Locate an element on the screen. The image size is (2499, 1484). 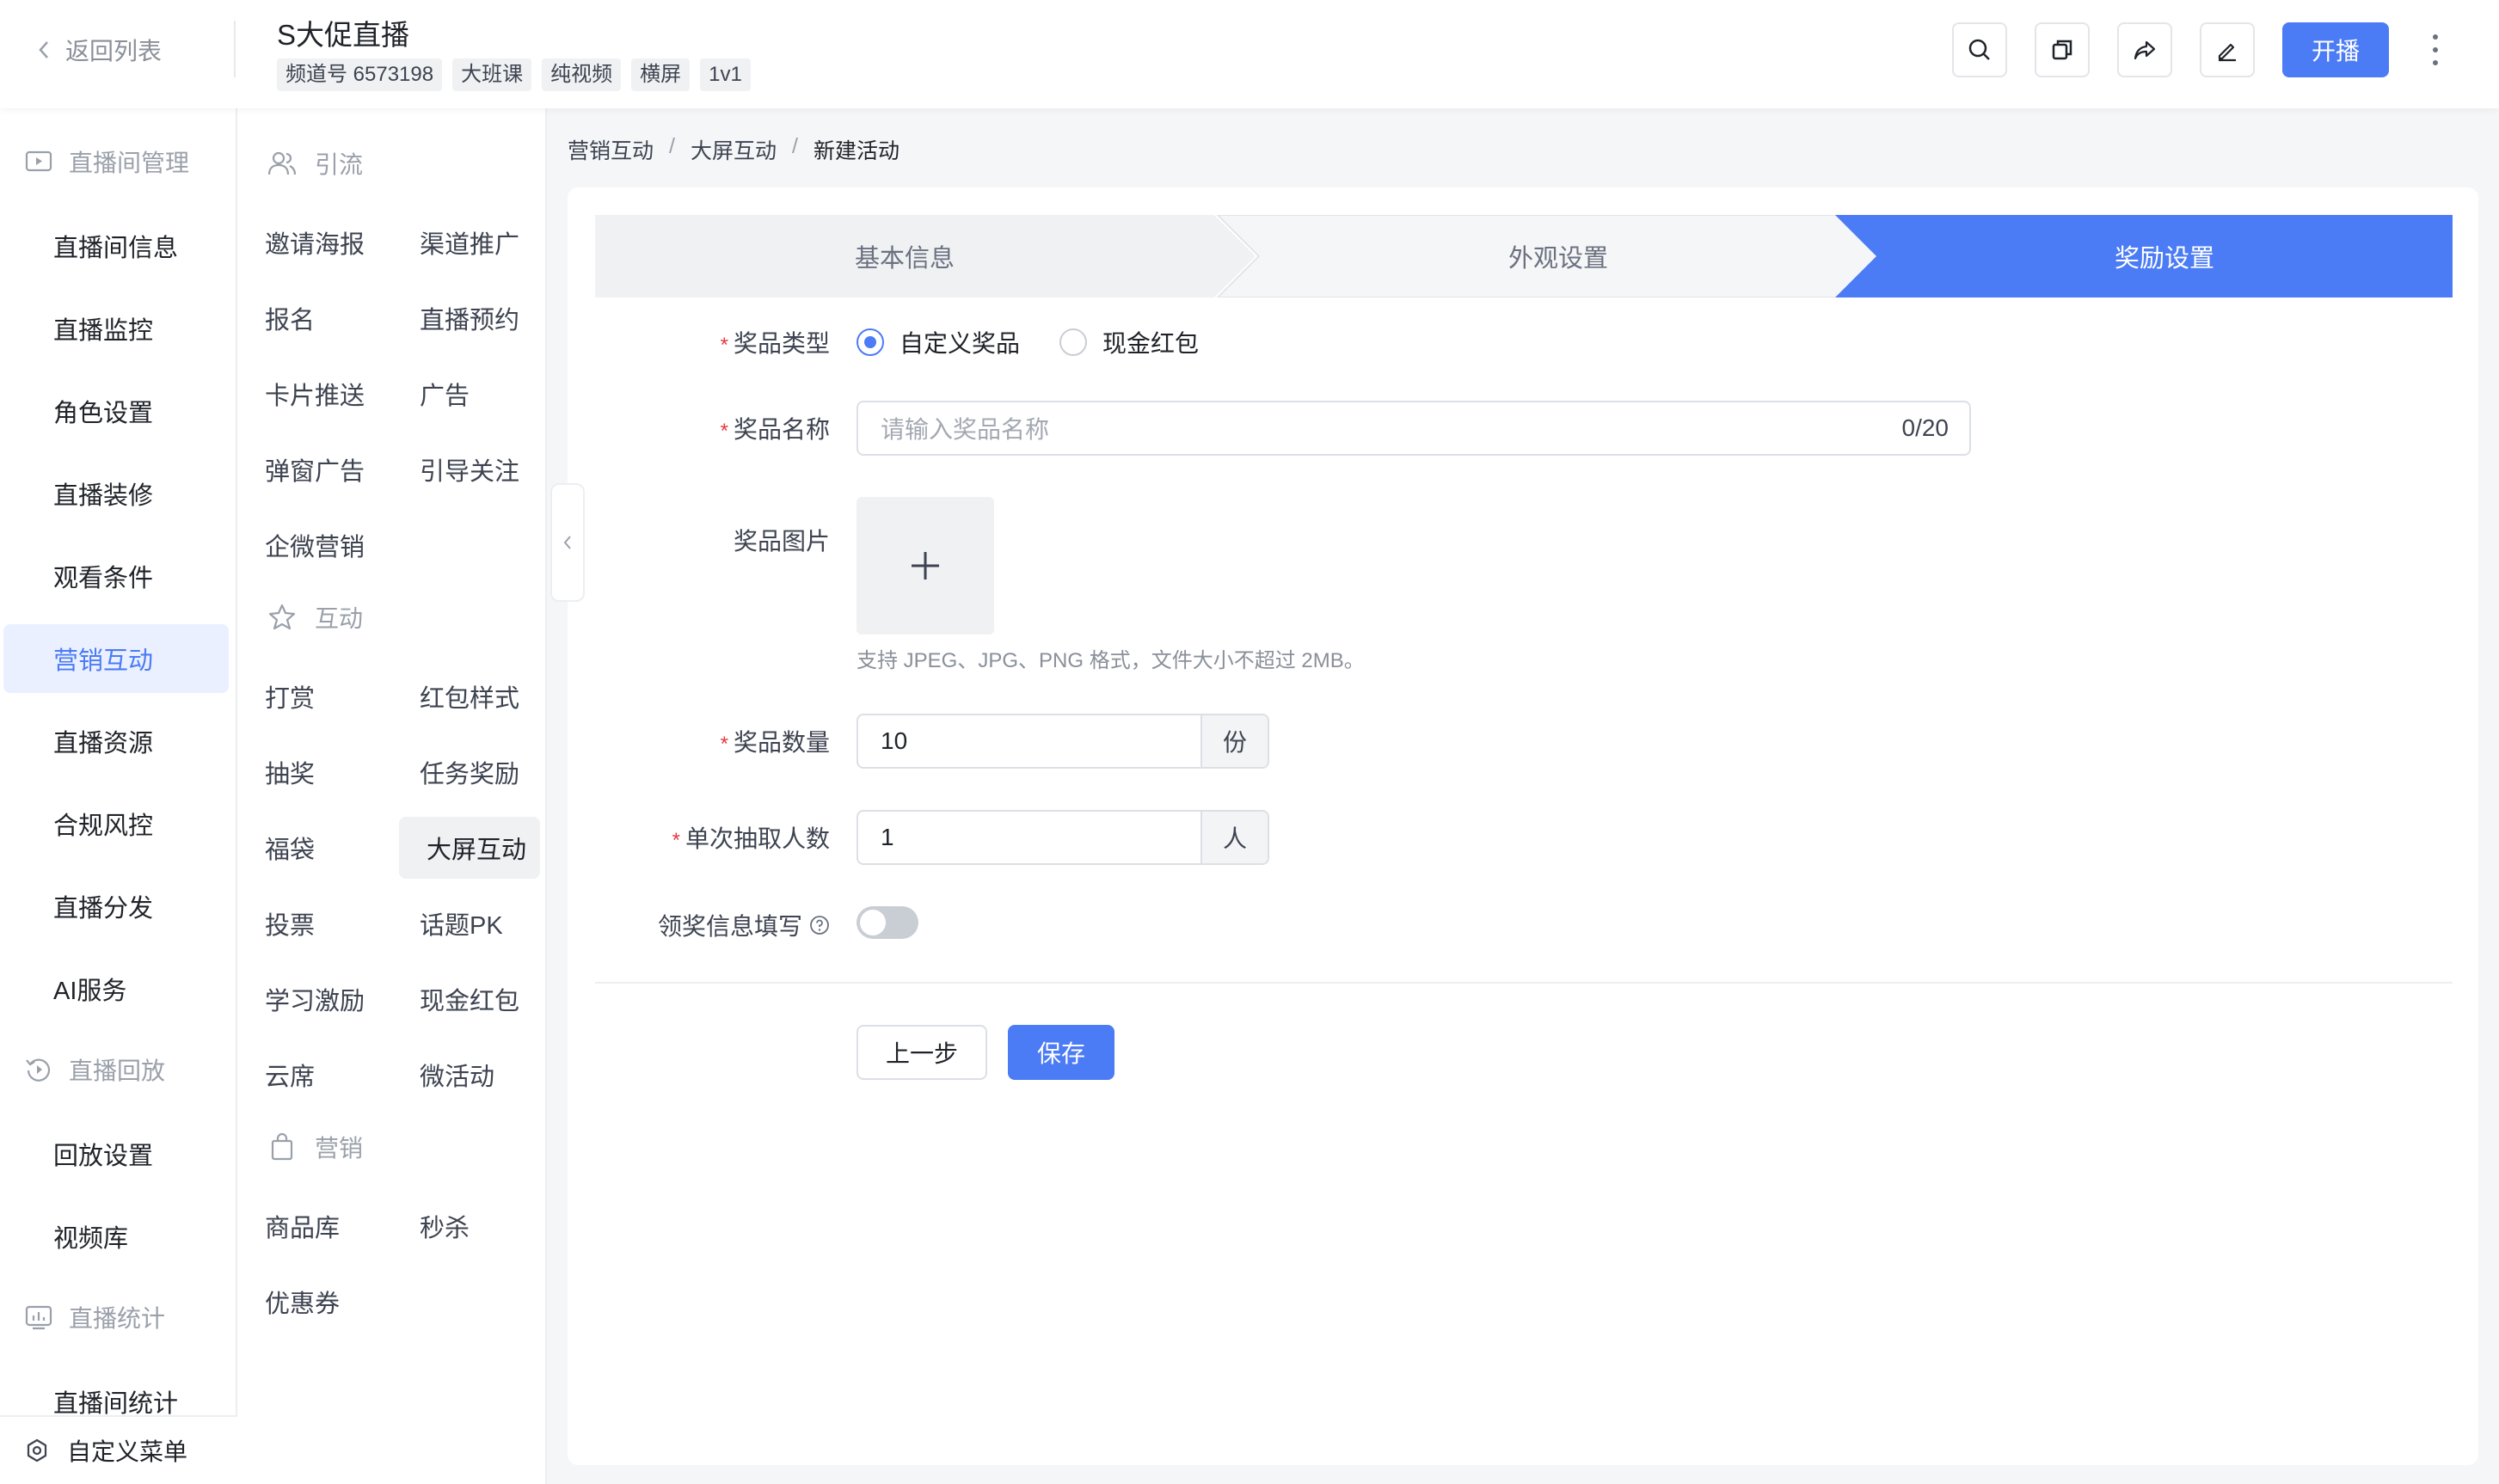
prize-name-placeholder: 请输入奖品名称 is located at coordinates (965, 429).